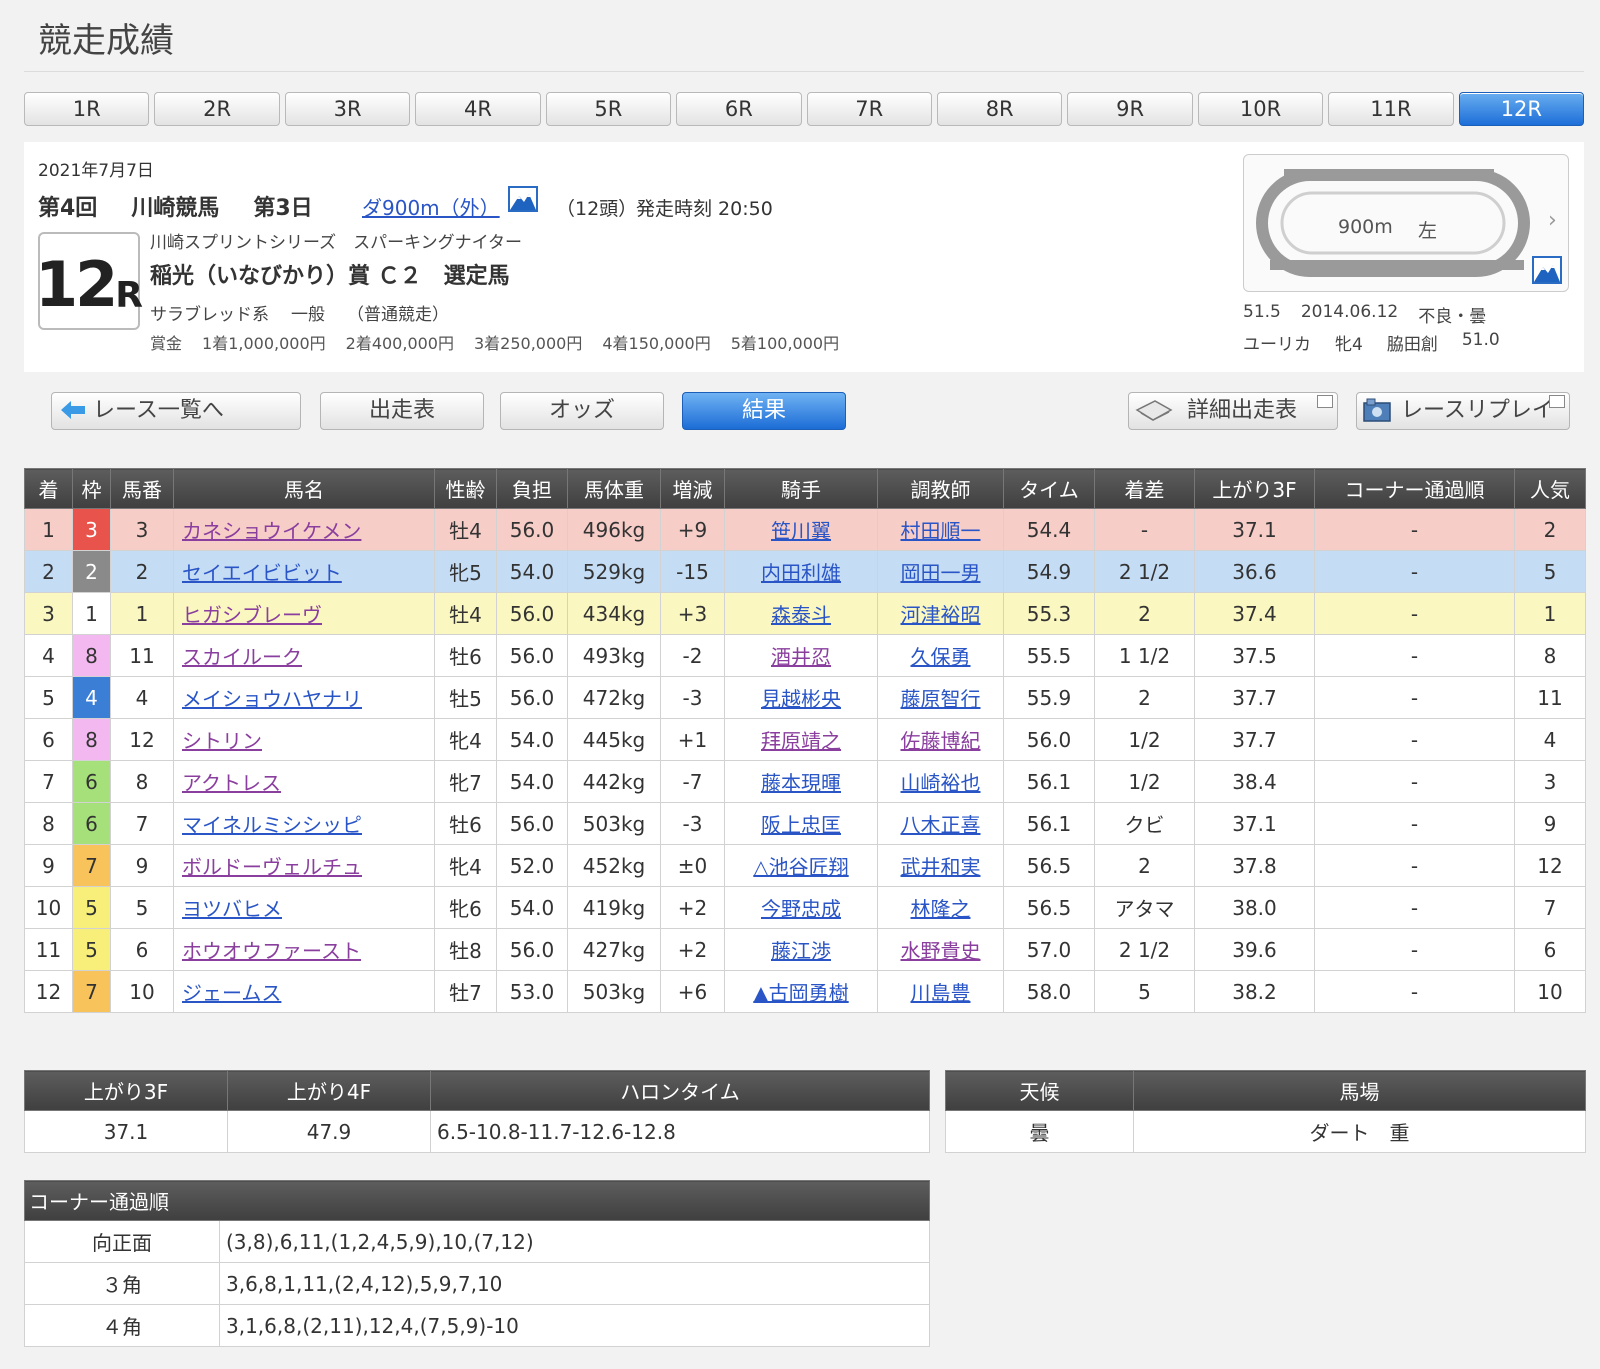 The height and width of the screenshot is (1369, 1600). I want to click on place-cell: 1, so click(48, 529).